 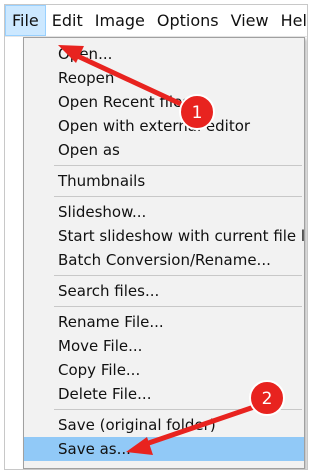 What do you see at coordinates (164, 181) in the screenshot?
I see `menu-item-thumbnails: Thumbnails` at bounding box center [164, 181].